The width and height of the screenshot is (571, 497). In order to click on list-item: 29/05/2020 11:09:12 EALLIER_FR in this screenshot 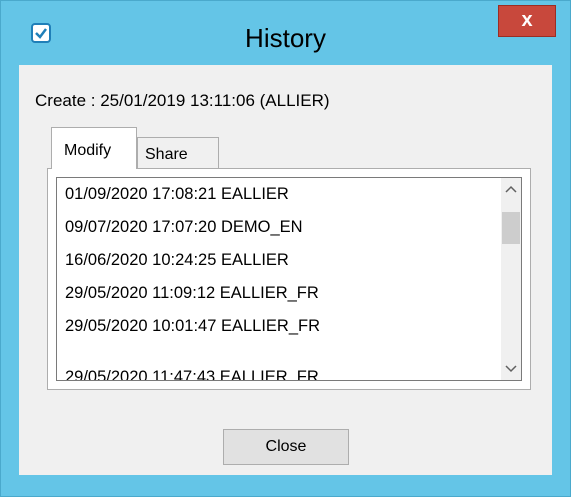, I will do `click(192, 293)`.